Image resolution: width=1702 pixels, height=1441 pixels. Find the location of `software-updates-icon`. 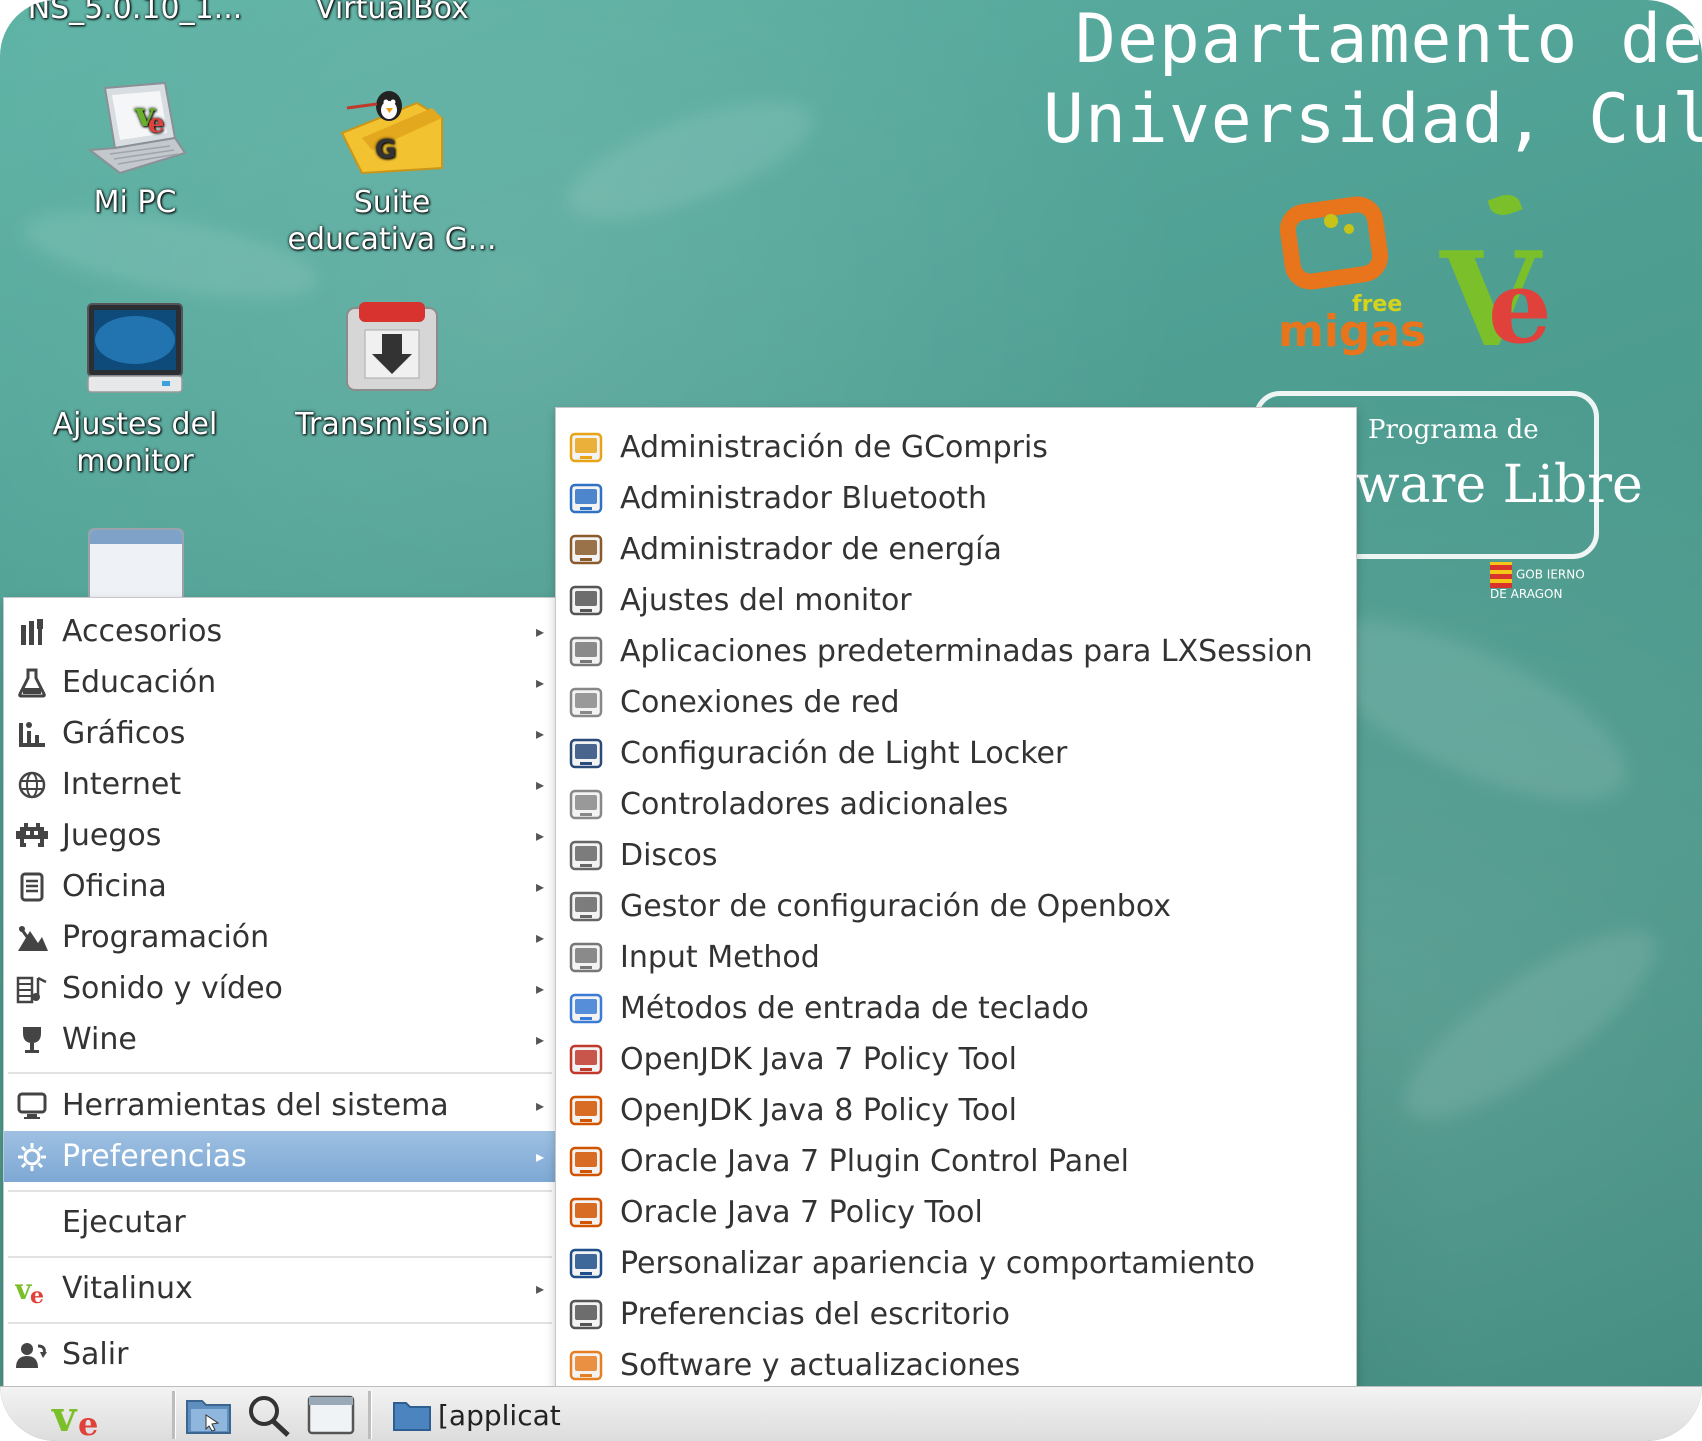

software-updates-icon is located at coordinates (586, 1366).